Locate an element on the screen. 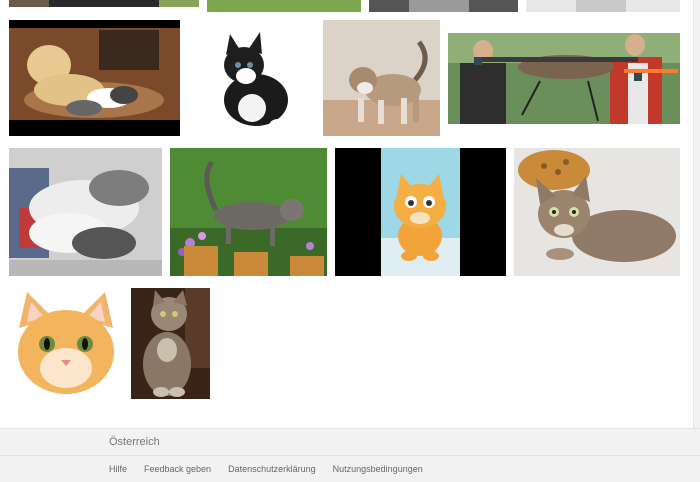  footer-link-terms: Nutzungsbedingungen is located at coordinates (378, 469).